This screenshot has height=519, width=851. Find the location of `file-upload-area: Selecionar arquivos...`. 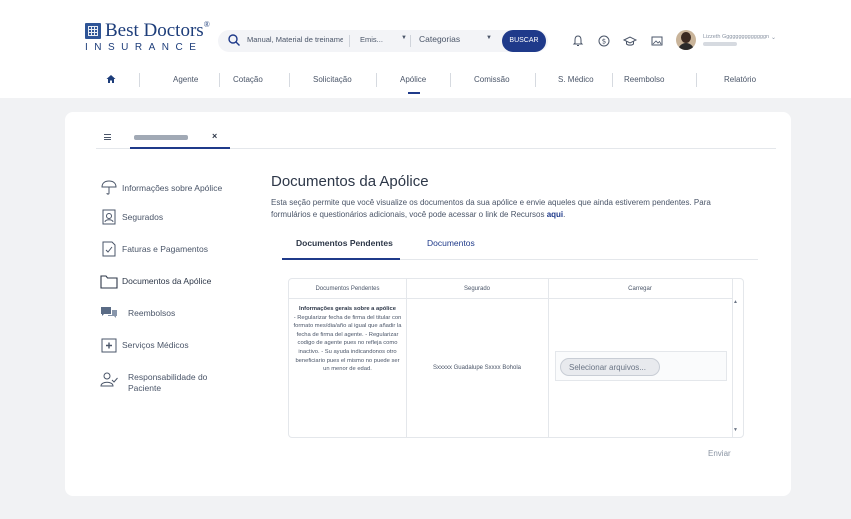

file-upload-area: Selecionar arquivos... is located at coordinates (641, 366).